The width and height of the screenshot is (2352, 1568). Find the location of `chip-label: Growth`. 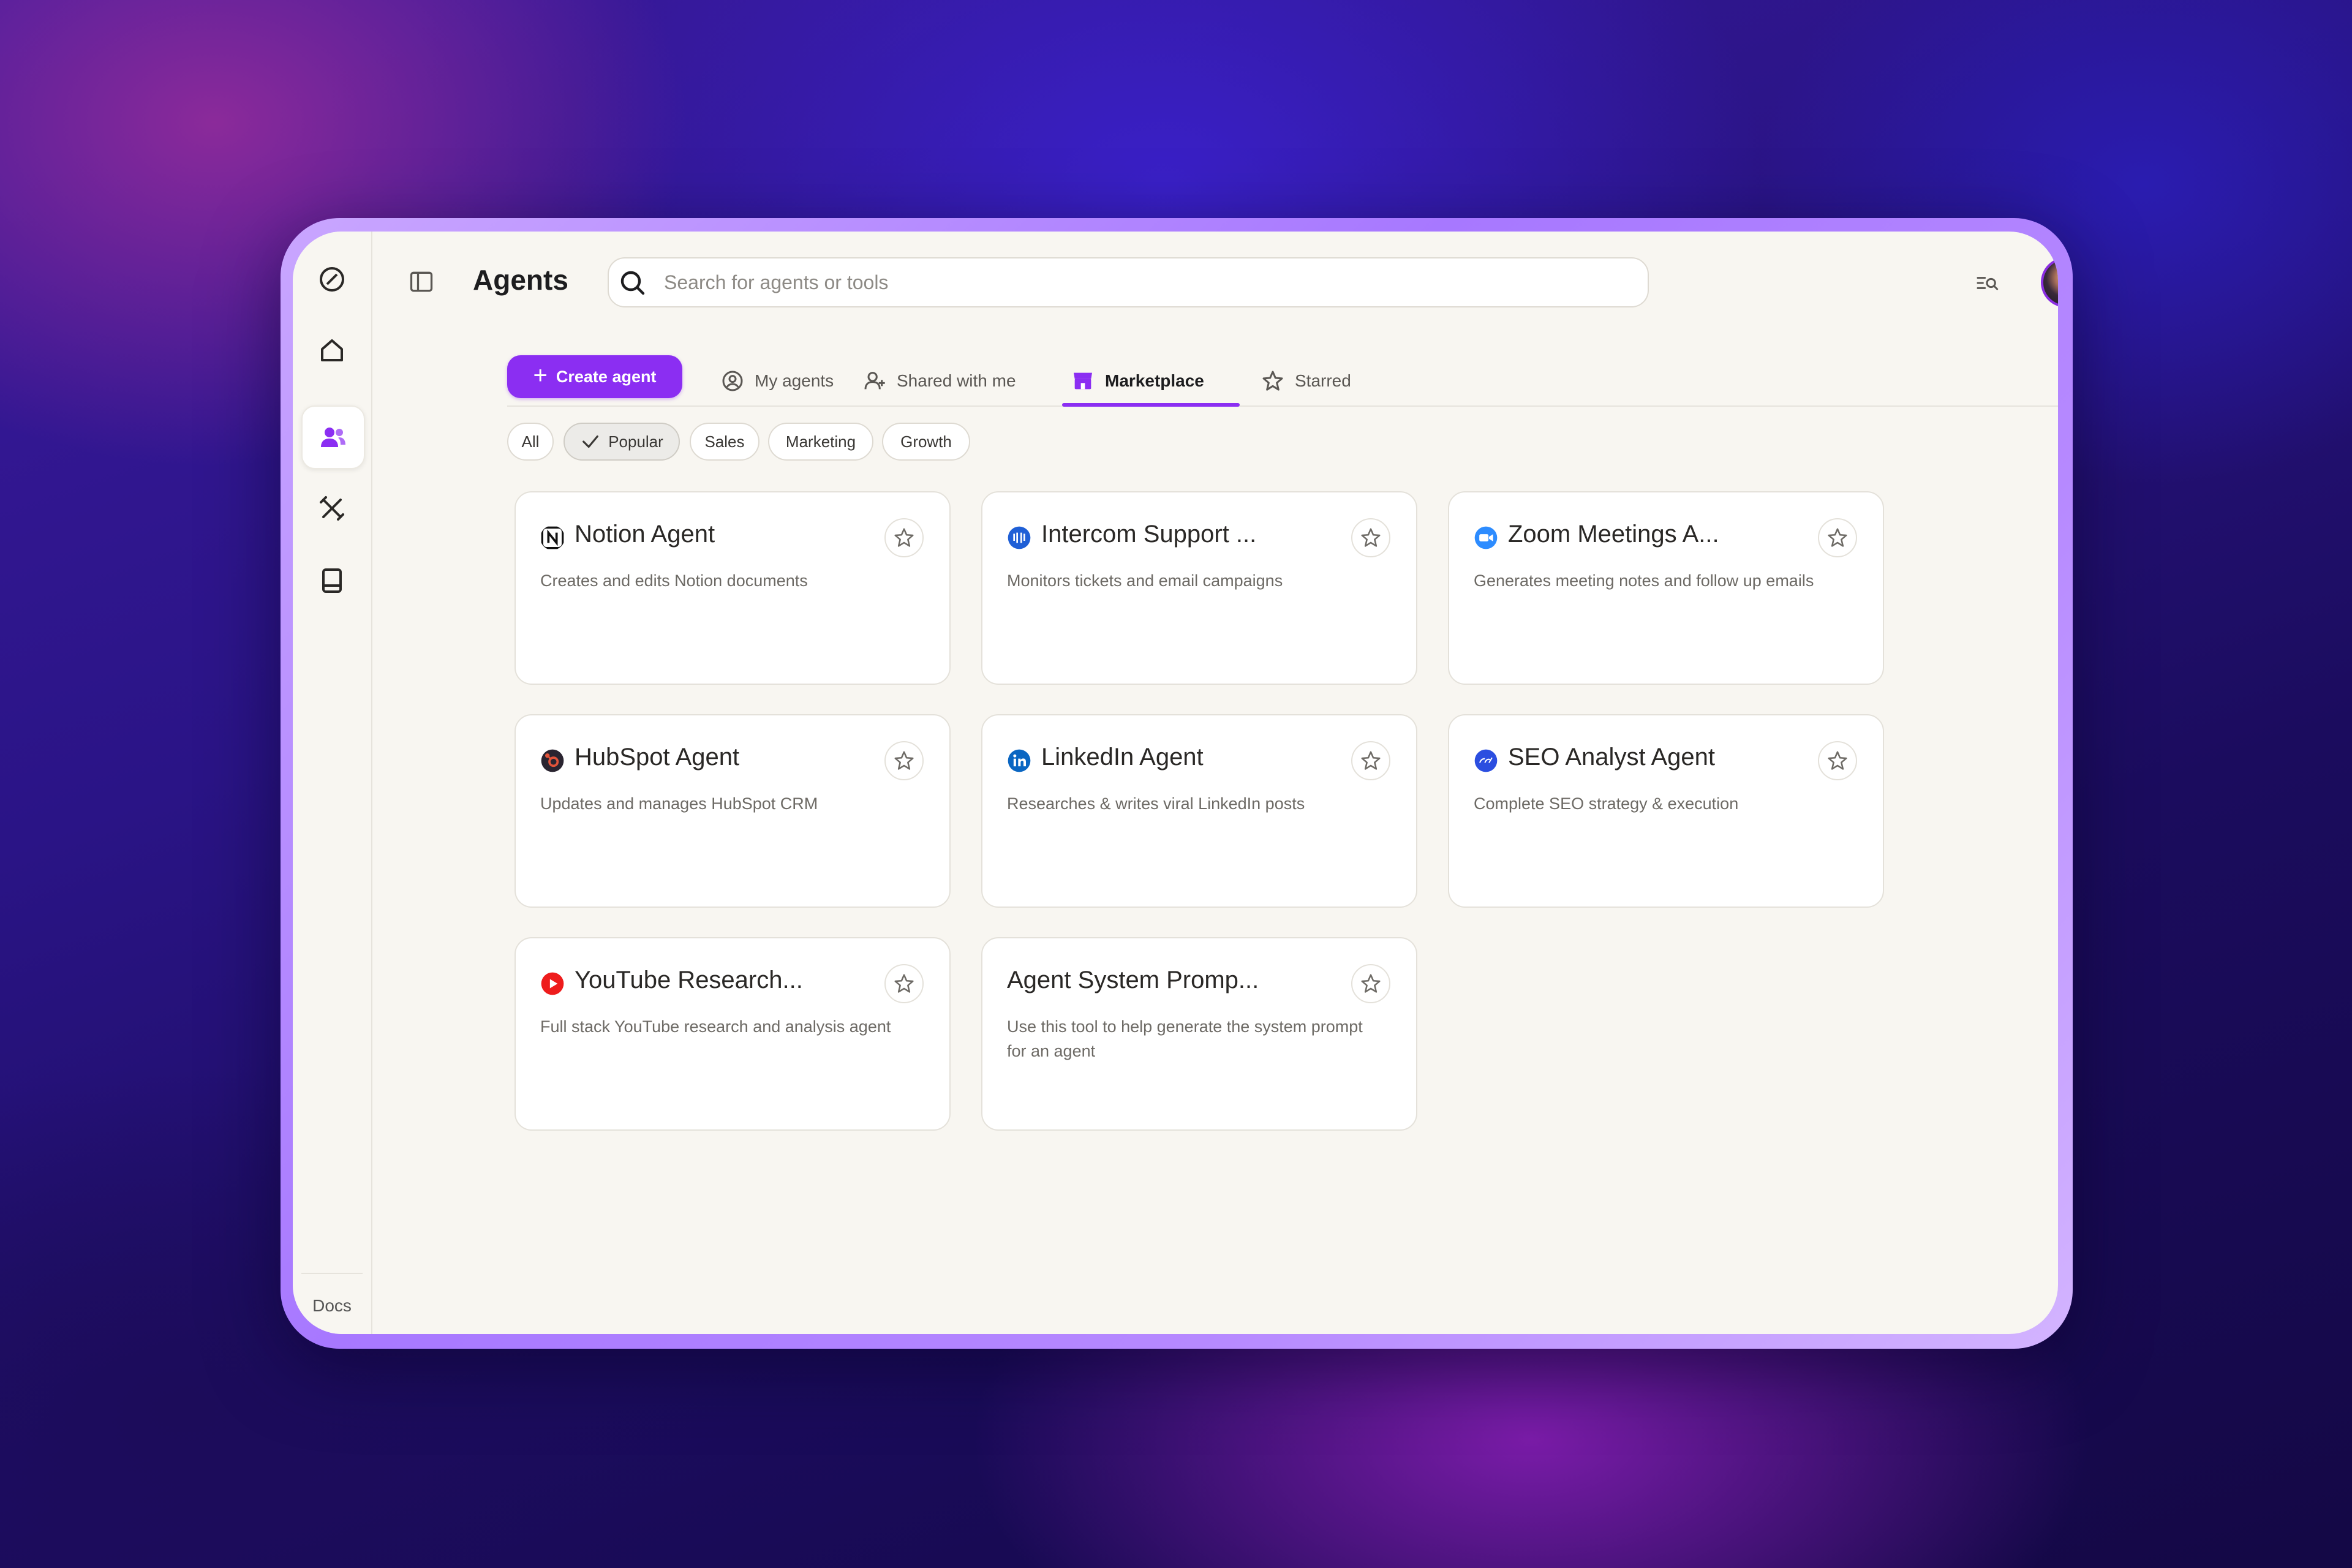

chip-label: Growth is located at coordinates (926, 442).